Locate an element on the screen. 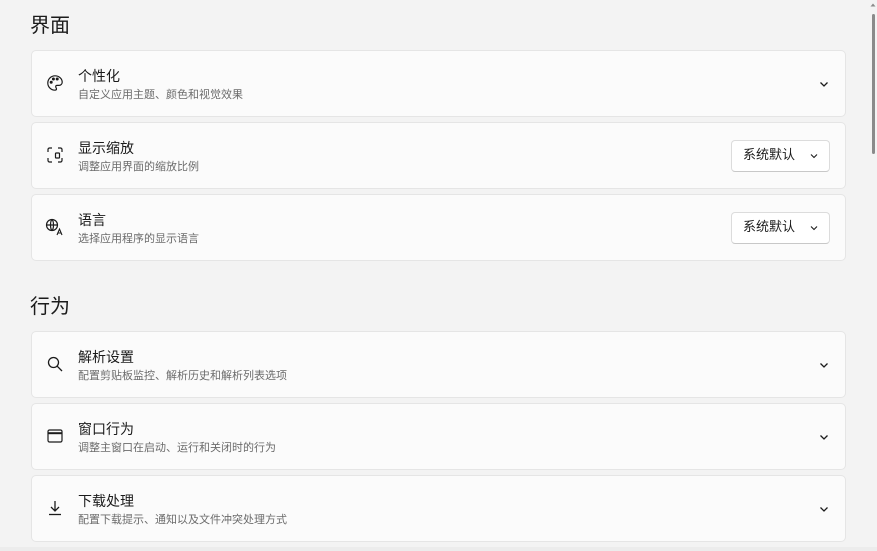  setting-card-window-behavior: 窗口行为 调整主窗口在启动、运行和关闭时的行为 is located at coordinates (438, 436).